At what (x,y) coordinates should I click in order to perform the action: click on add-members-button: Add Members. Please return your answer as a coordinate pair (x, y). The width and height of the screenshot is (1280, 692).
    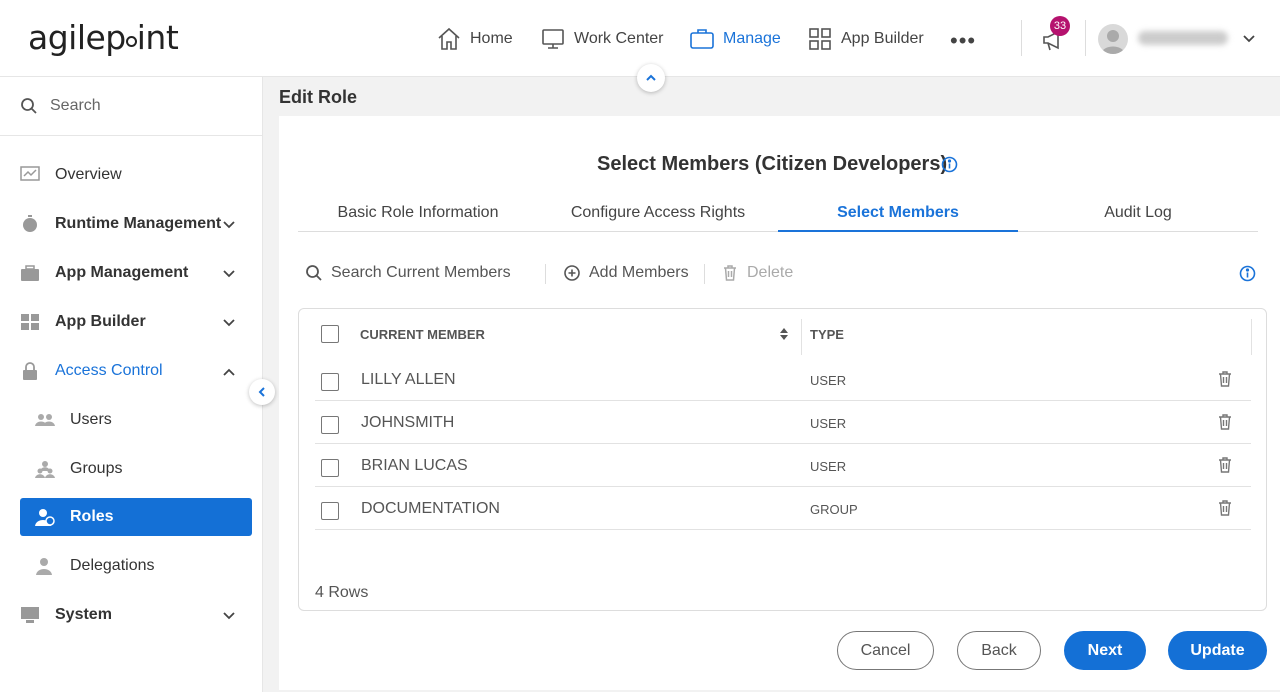
    Looking at the image, I should click on (626, 273).